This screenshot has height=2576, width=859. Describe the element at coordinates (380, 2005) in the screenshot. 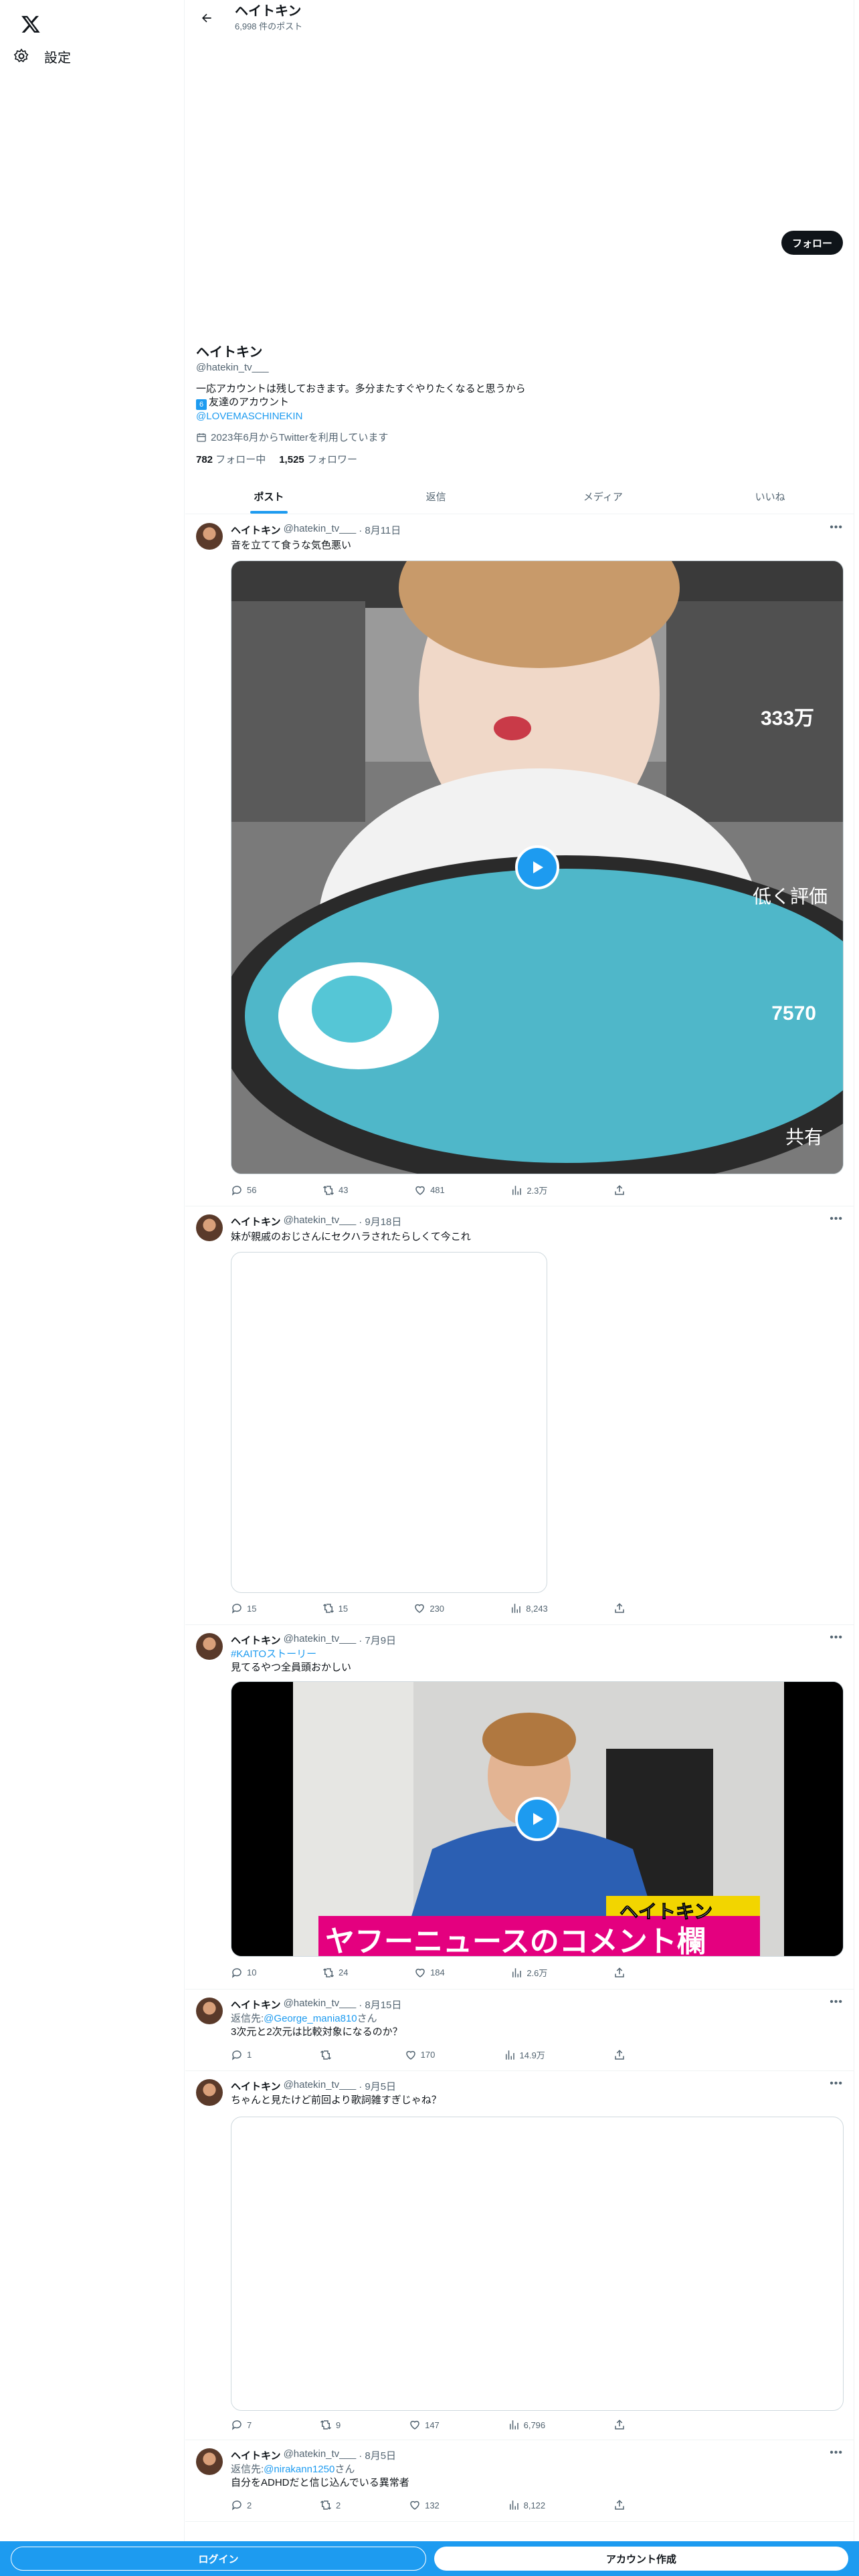

I see `tweet-date: · 8月15日` at that location.